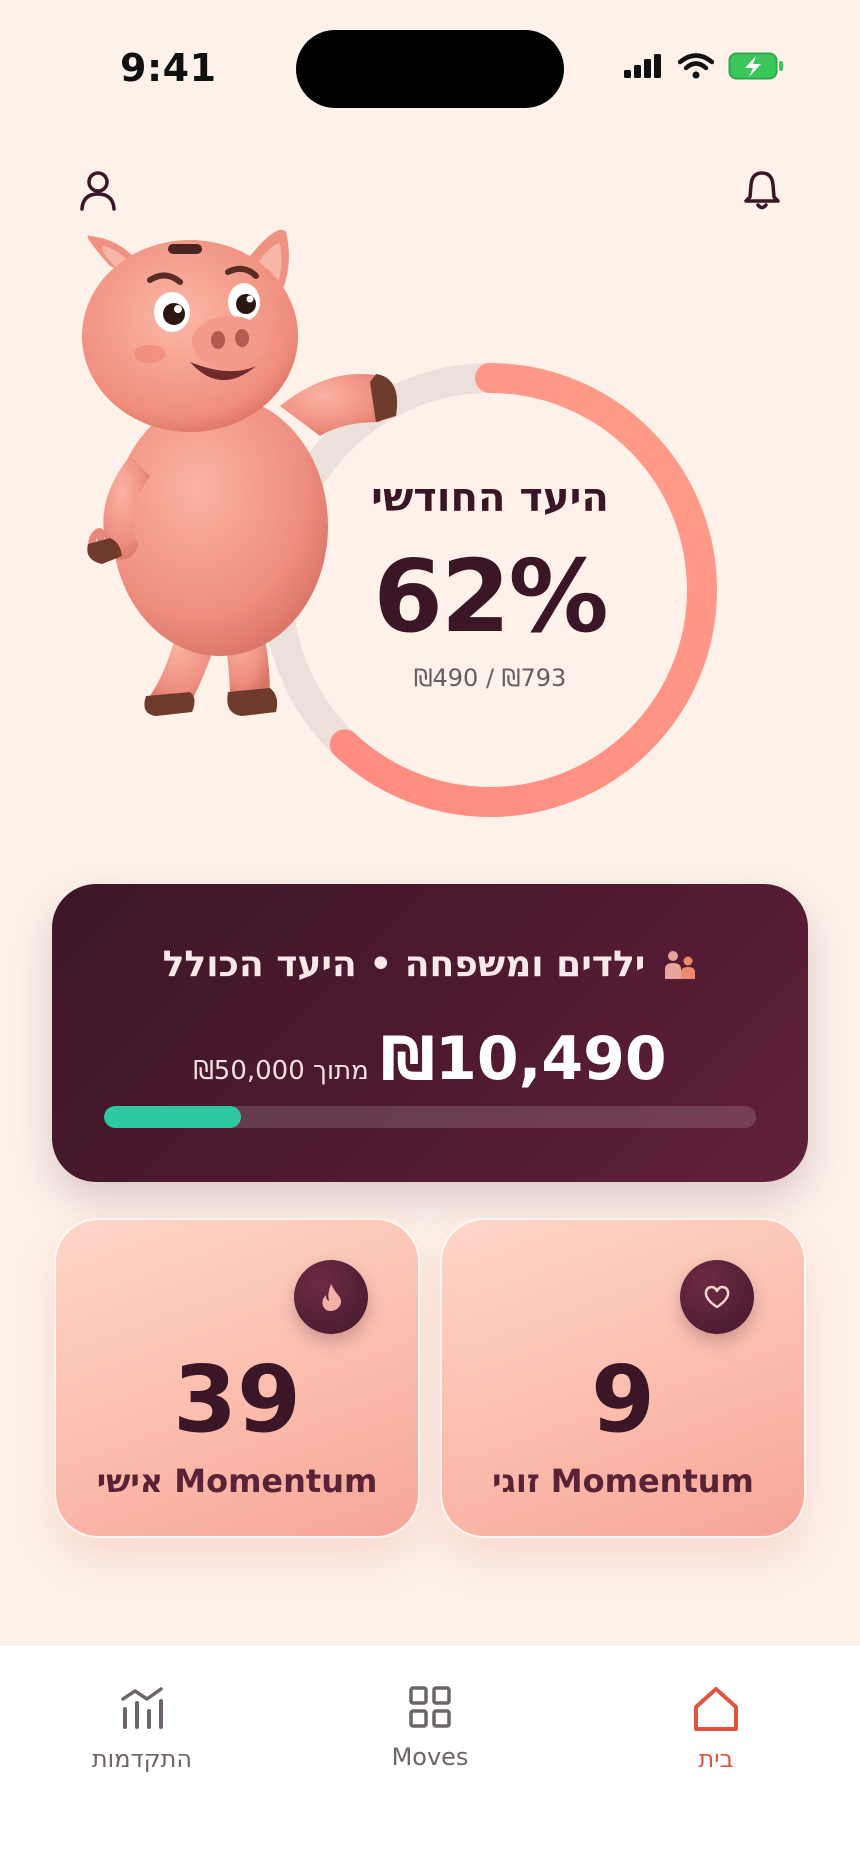 This screenshot has width=860, height=1864. Describe the element at coordinates (490, 678) in the screenshot. I see `monthly-goal-amount: ₪490 / ₪793` at that location.